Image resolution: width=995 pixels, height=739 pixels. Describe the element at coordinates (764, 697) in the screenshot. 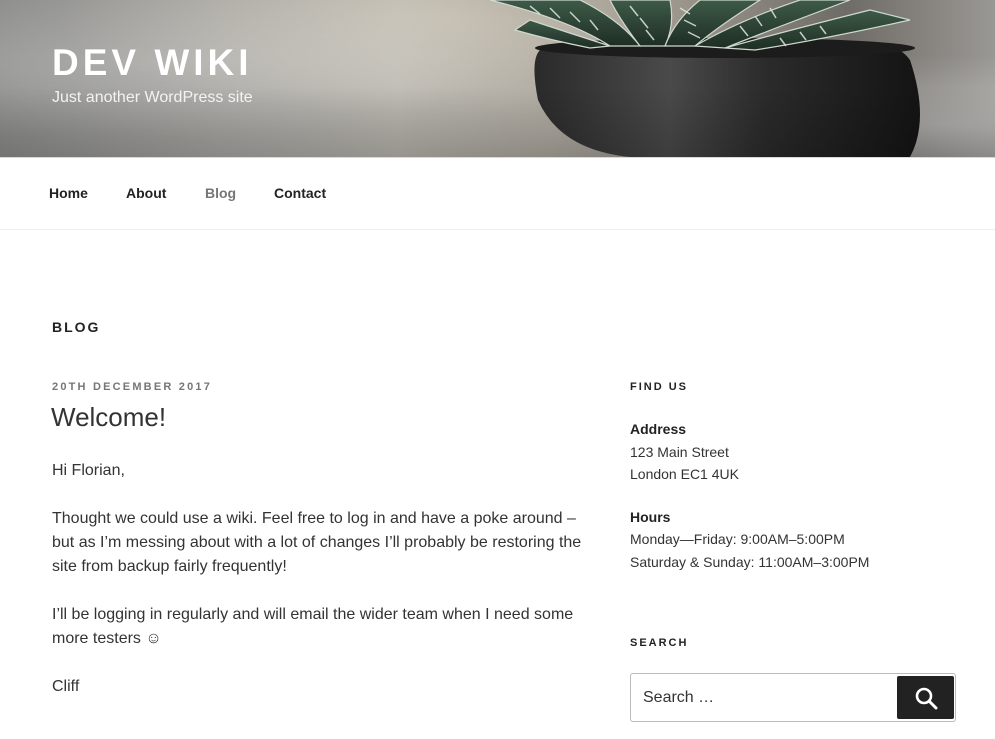

I see `search-input` at that location.